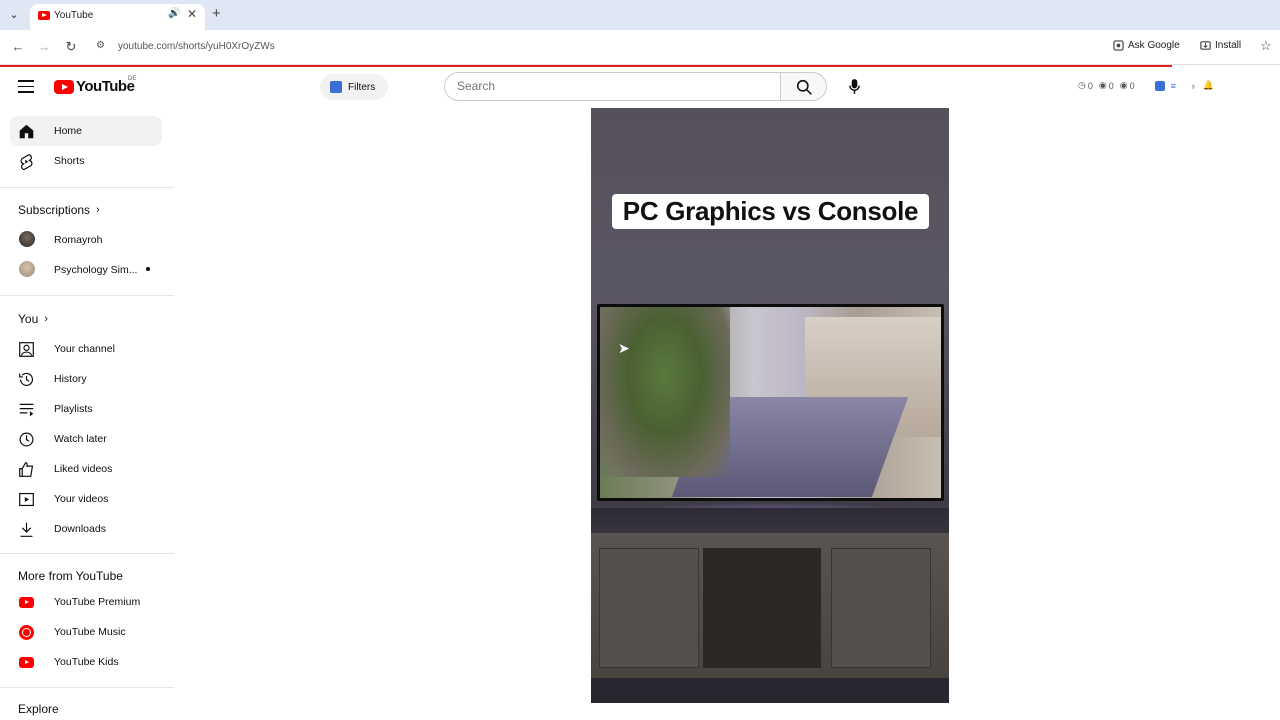 This screenshot has width=1280, height=720. What do you see at coordinates (117, 17) in the screenshot?
I see `browser-tab: YouTube 🔊 ✕` at bounding box center [117, 17].